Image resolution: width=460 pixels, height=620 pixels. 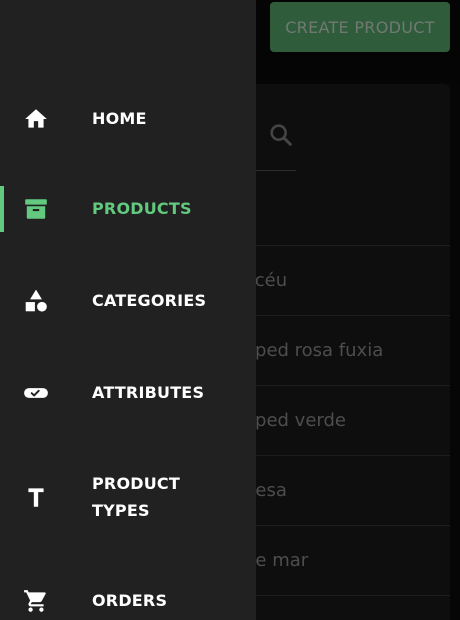 I want to click on home-icon, so click(x=36, y=119).